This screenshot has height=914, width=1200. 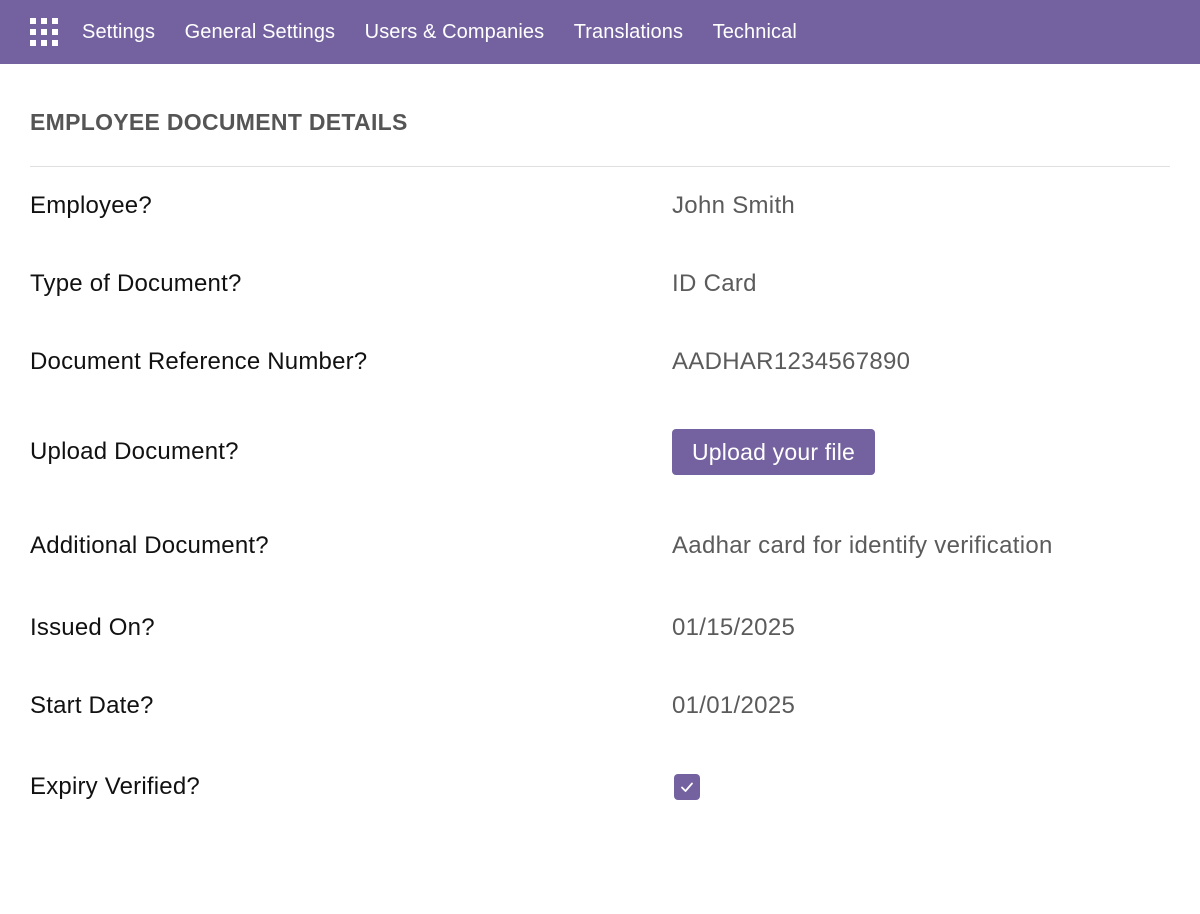 I want to click on field-employee: Employee? John Smith, so click(x=600, y=206).